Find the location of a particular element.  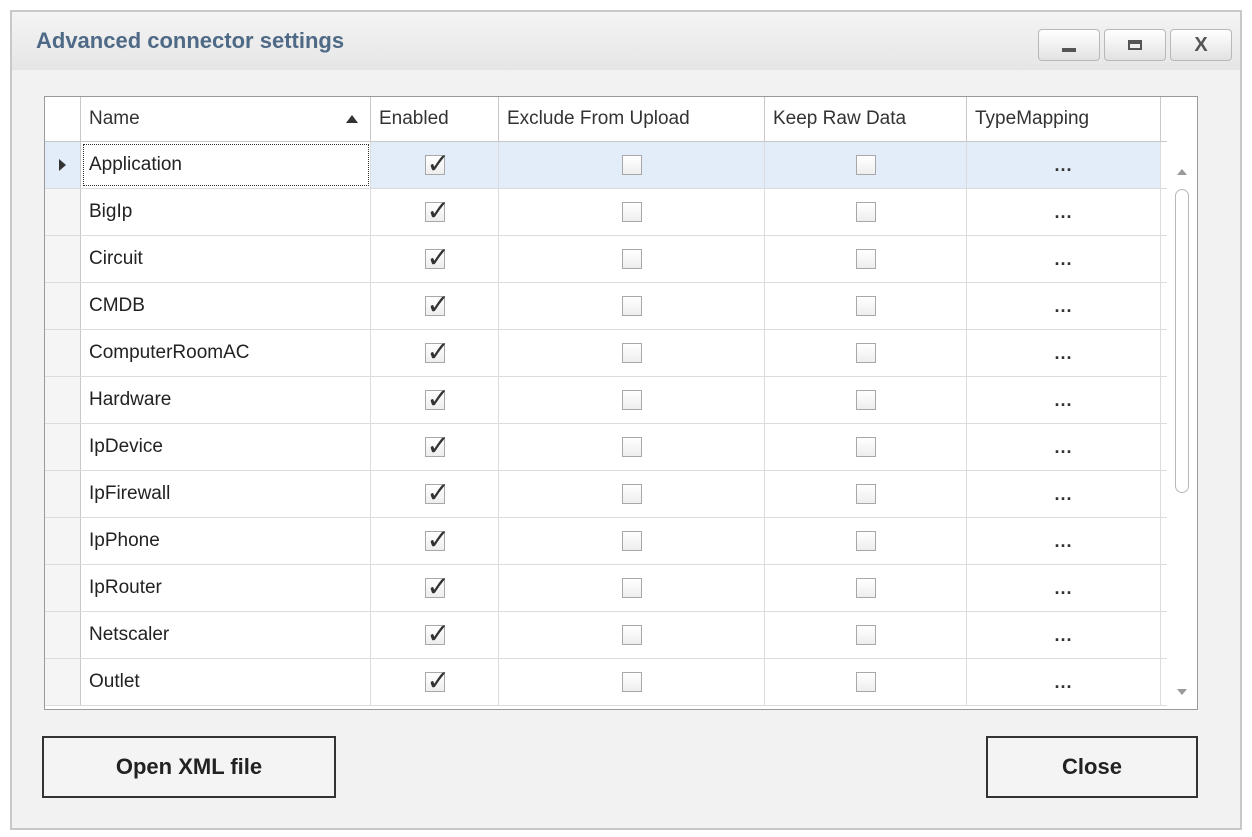

scroll-up-icon is located at coordinates (1182, 172).